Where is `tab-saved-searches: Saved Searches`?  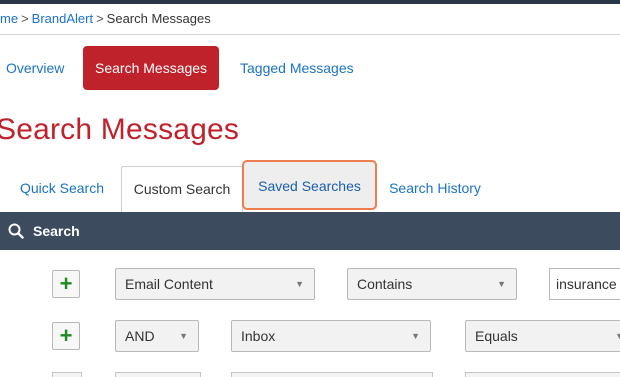 tab-saved-searches: Saved Searches is located at coordinates (309, 185).